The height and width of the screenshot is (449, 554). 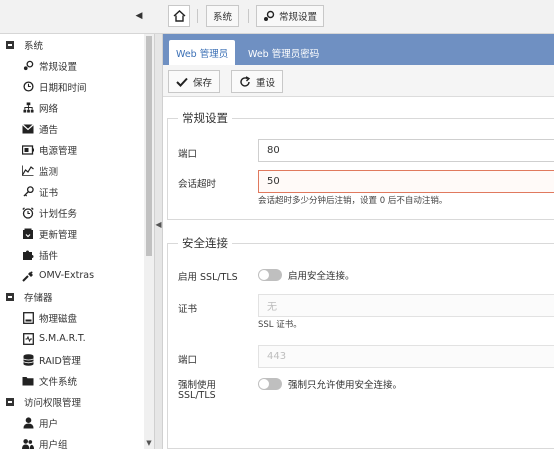 I want to click on ssl-port-value: 443, so click(x=277, y=356).